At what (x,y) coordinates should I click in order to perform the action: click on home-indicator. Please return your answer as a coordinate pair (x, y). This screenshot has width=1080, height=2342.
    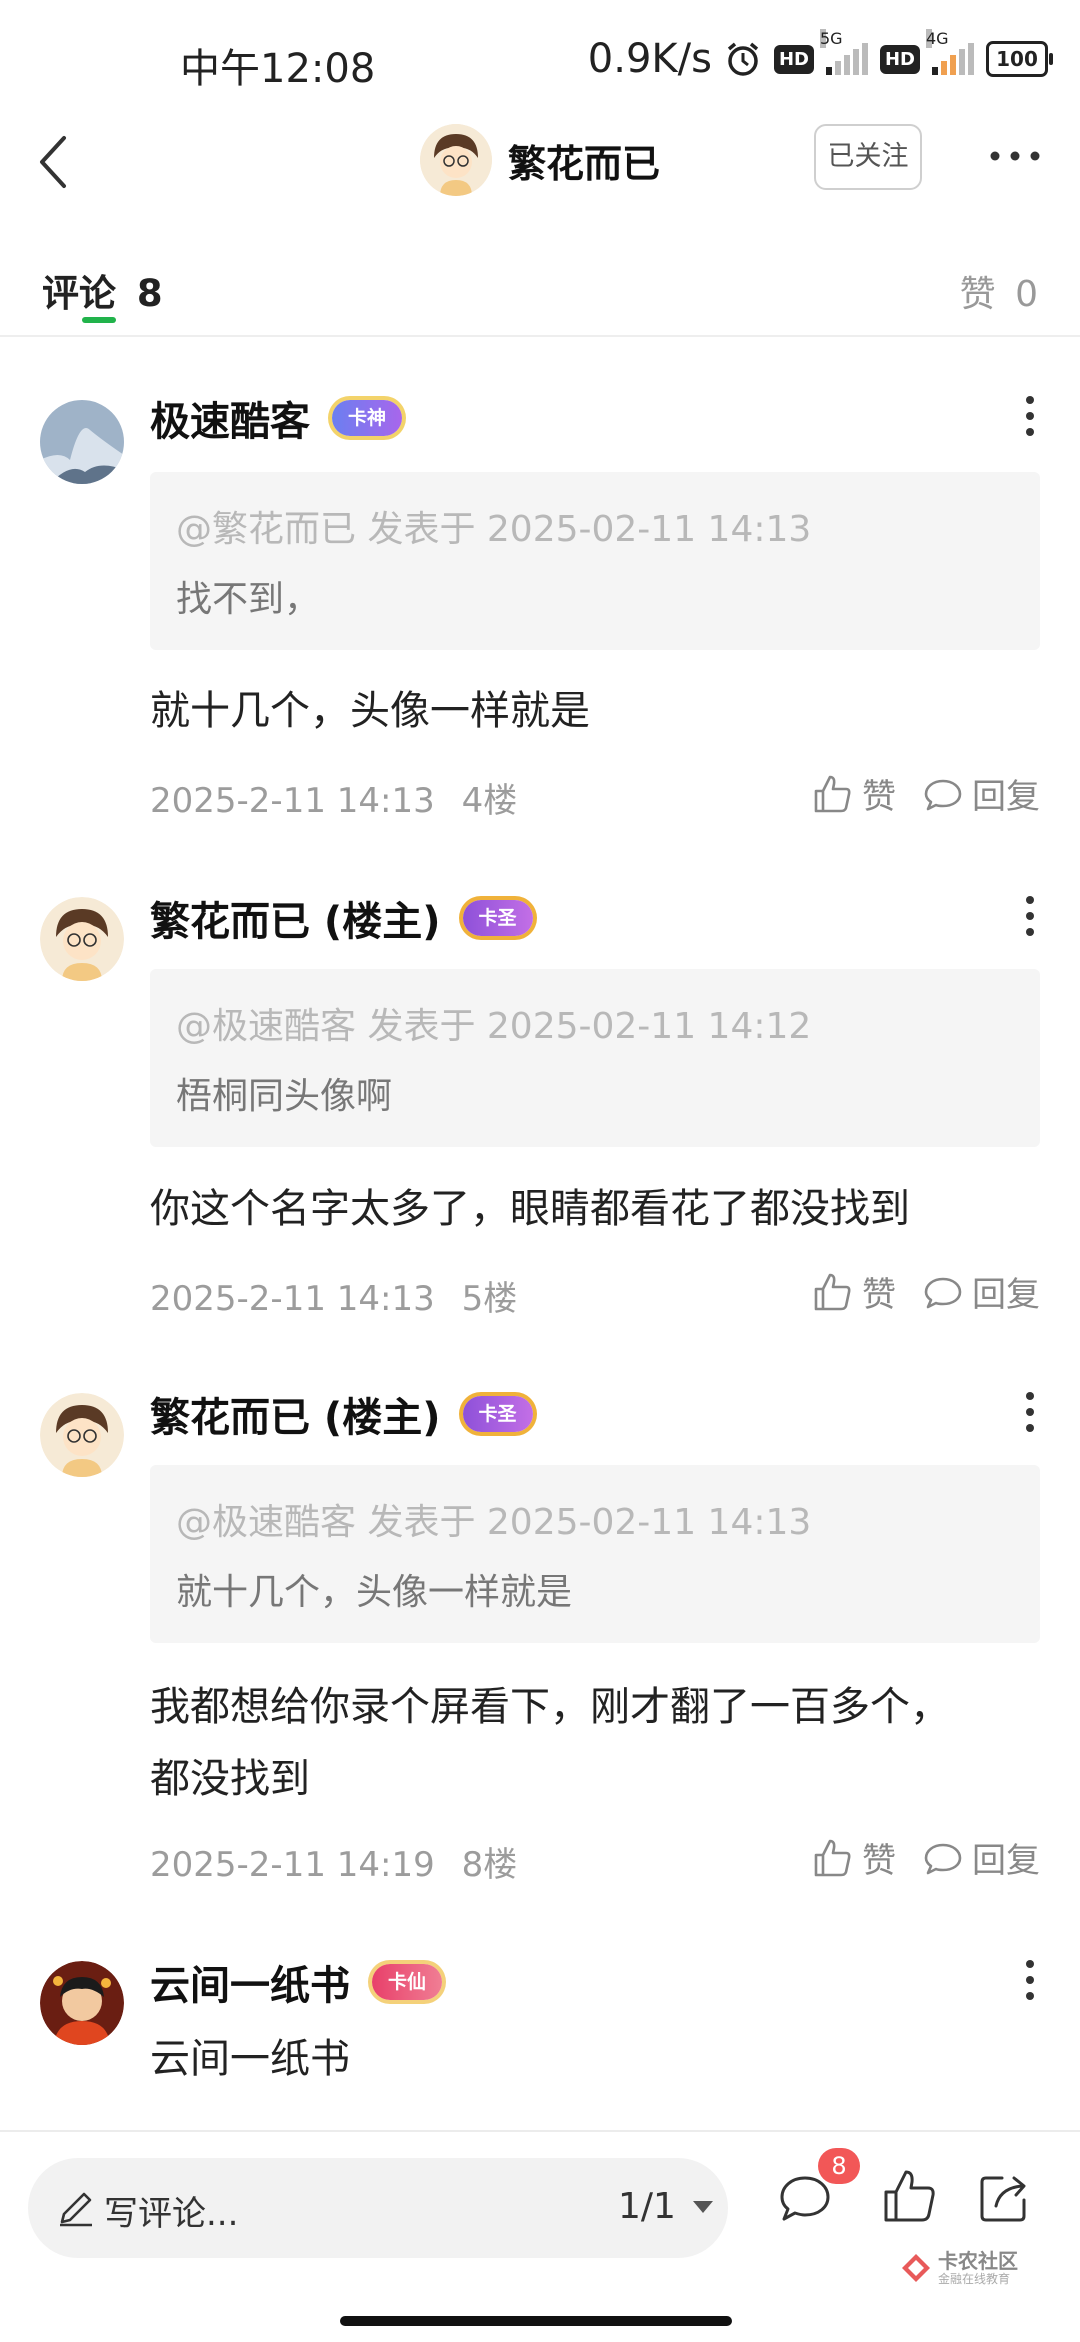
    Looking at the image, I should click on (536, 2321).